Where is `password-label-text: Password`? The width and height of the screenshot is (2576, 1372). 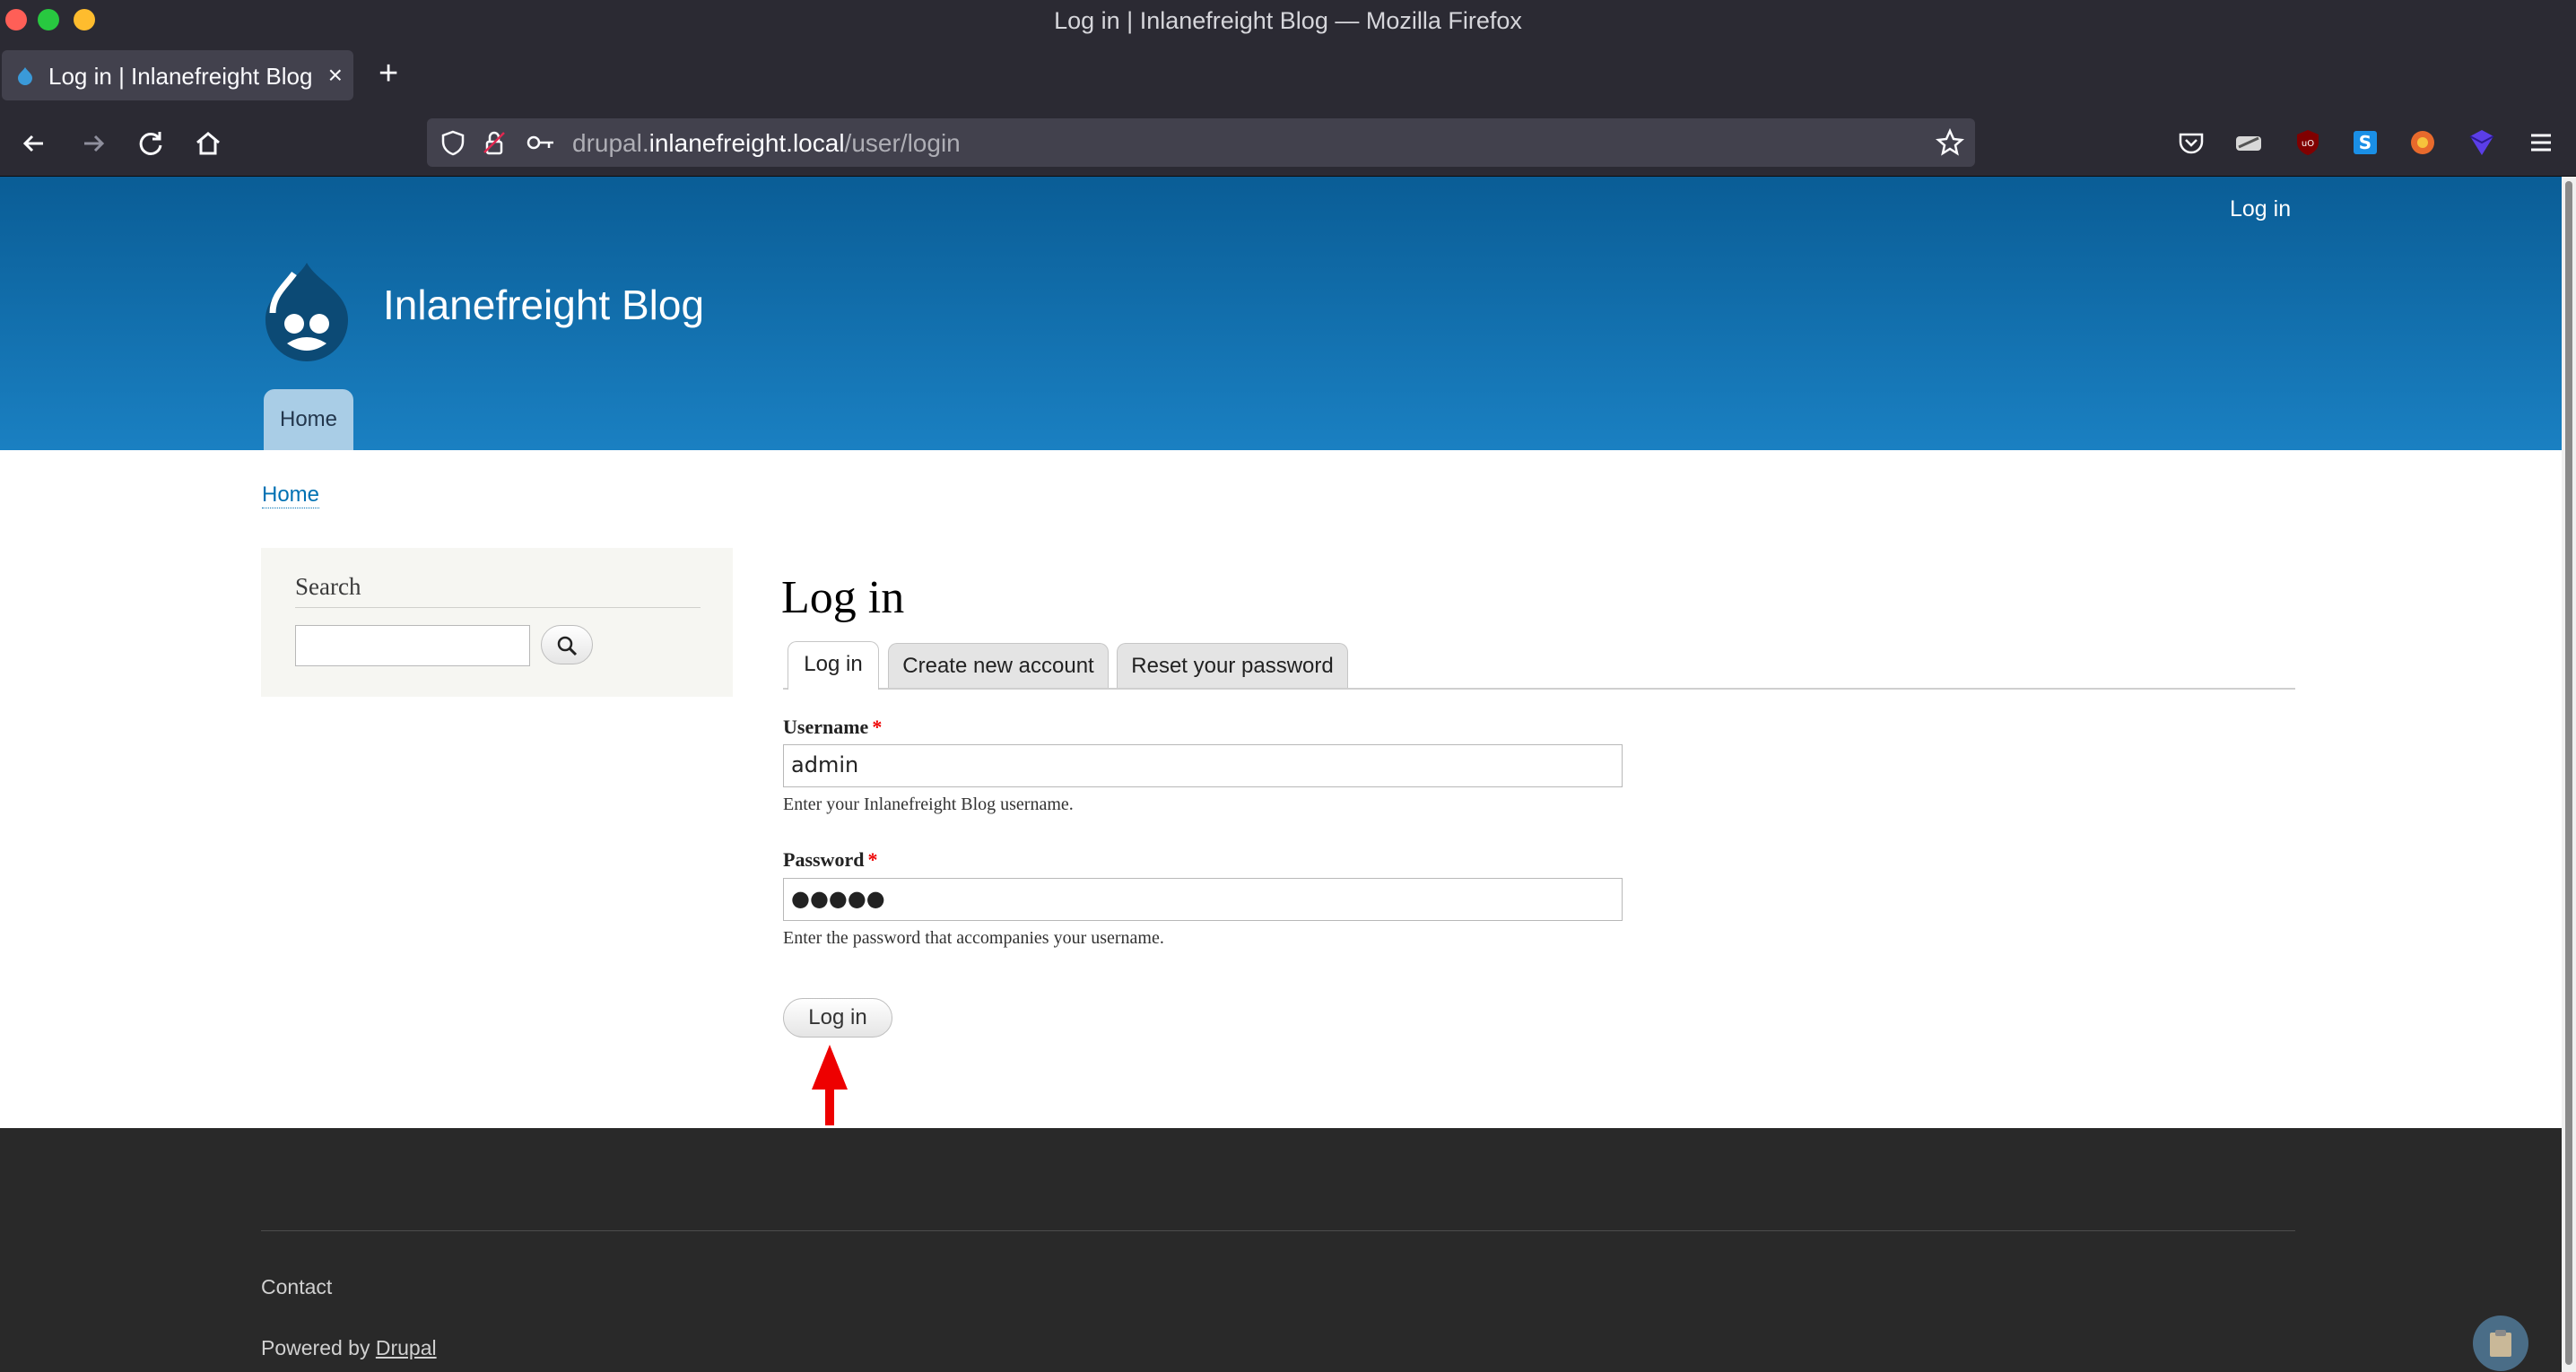 password-label-text: Password is located at coordinates (824, 859).